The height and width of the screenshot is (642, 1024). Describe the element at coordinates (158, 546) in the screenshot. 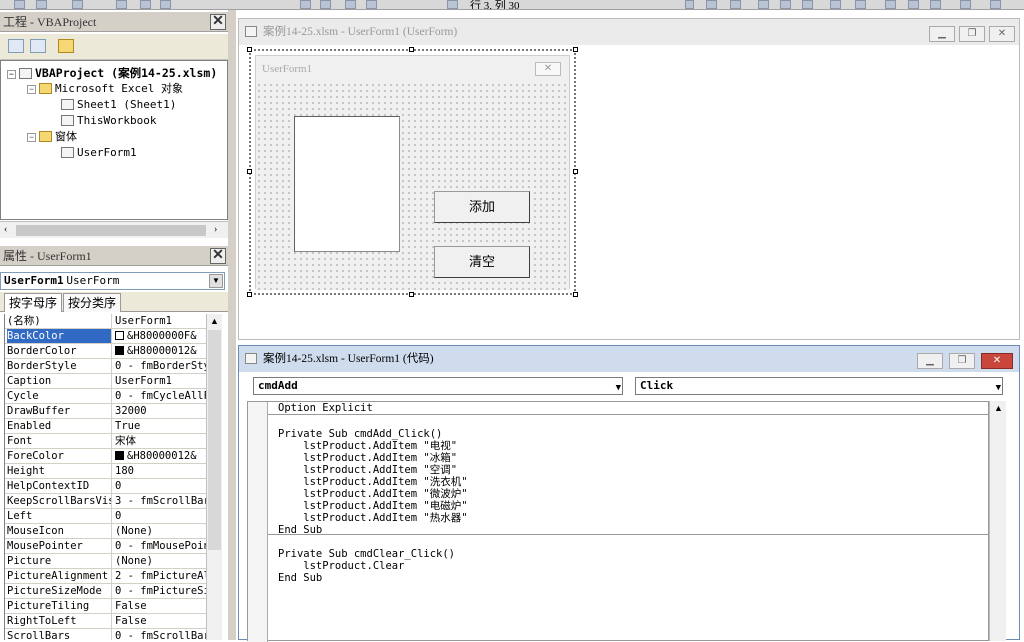

I see `property-value: 0 - fmMousePointerDefault` at that location.